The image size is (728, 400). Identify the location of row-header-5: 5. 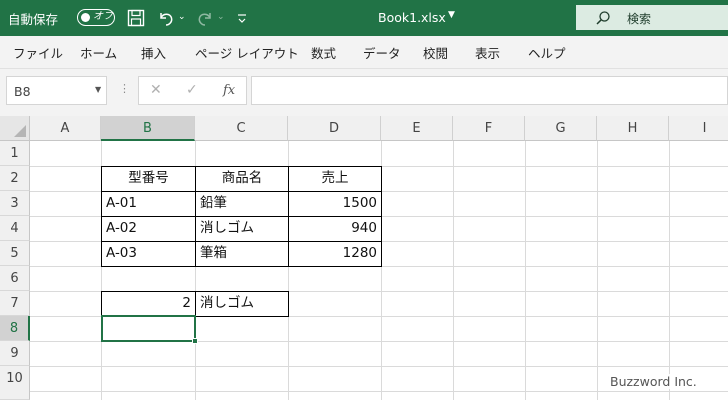
(15, 253).